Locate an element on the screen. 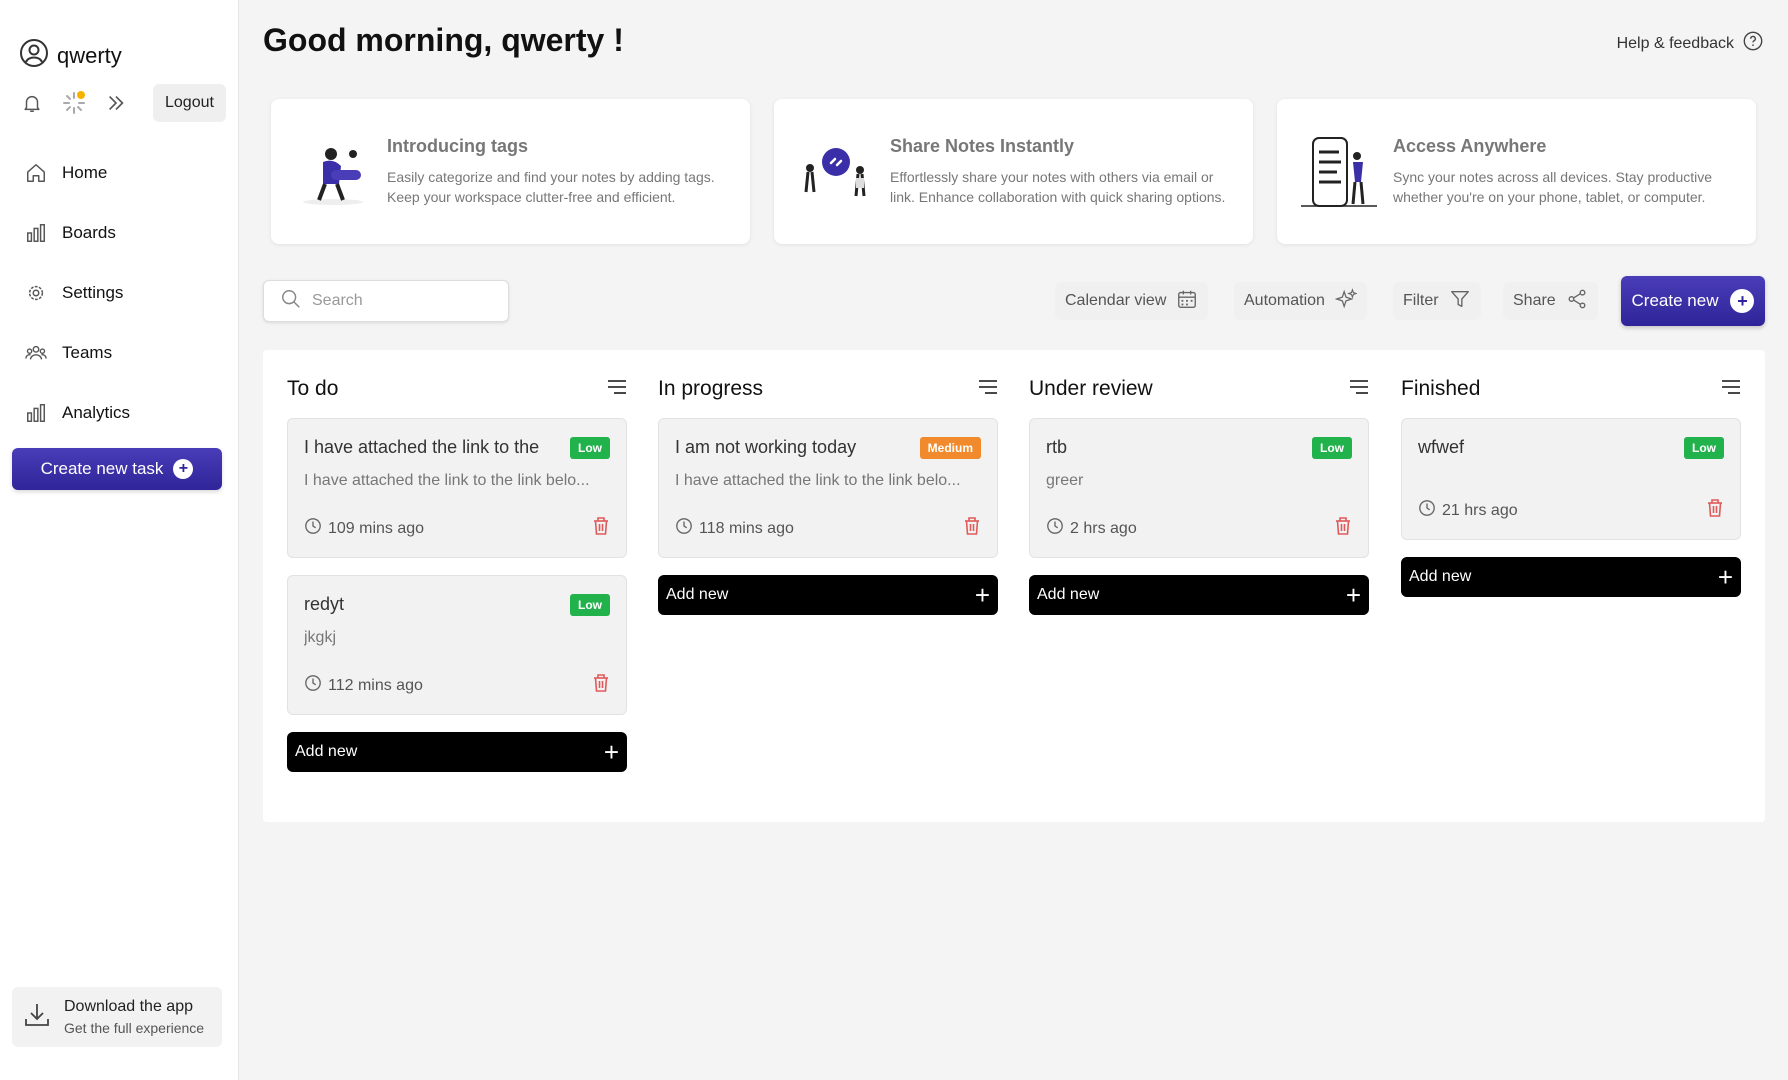  analytics-icon is located at coordinates (36, 413).